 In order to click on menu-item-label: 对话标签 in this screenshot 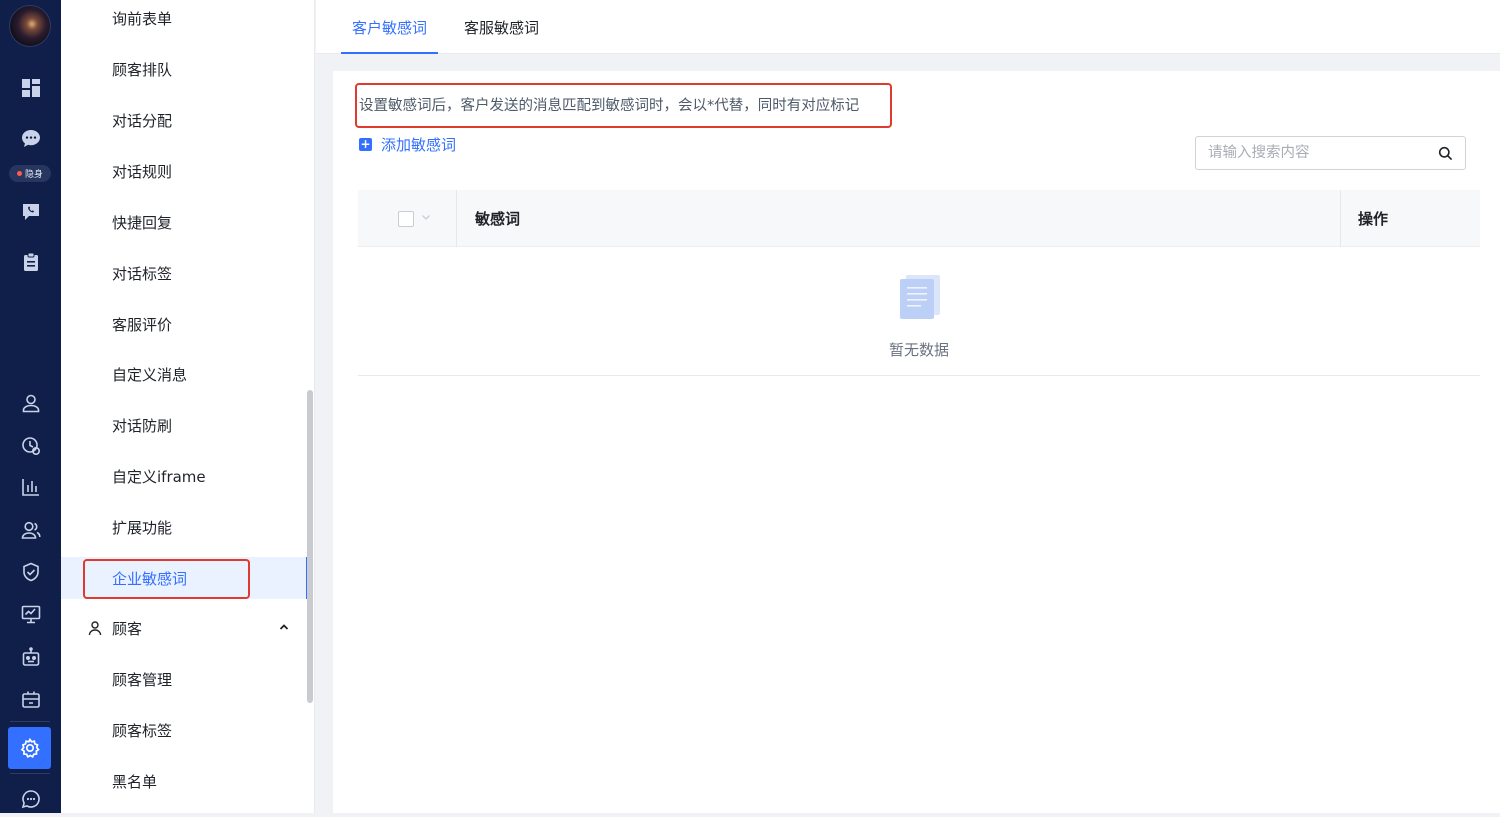, I will do `click(142, 273)`.